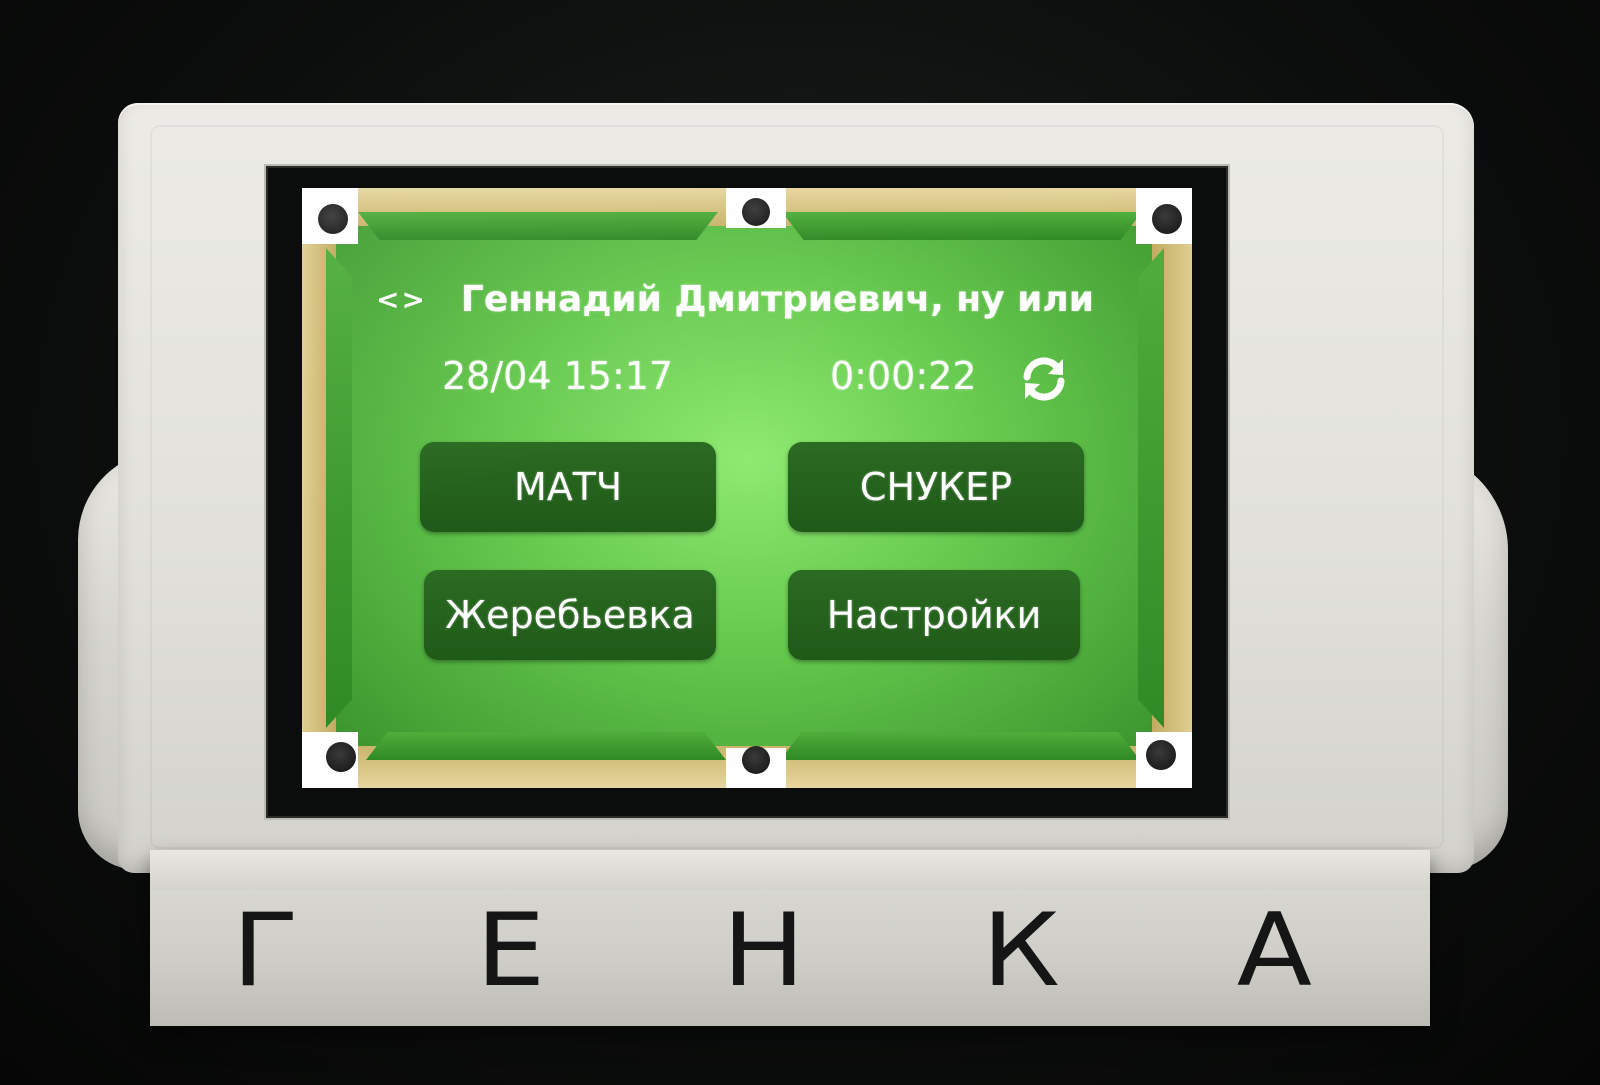  What do you see at coordinates (777, 299) in the screenshot?
I see `greeting-text: Геннадий Дмитриевич, ну или` at bounding box center [777, 299].